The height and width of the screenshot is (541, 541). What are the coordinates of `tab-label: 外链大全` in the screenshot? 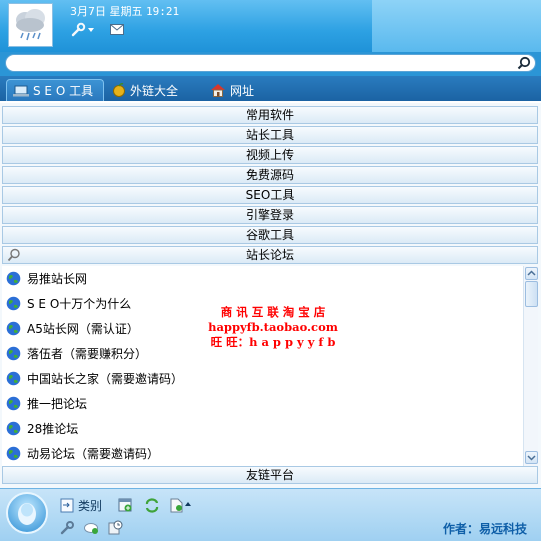 It's located at (154, 90).